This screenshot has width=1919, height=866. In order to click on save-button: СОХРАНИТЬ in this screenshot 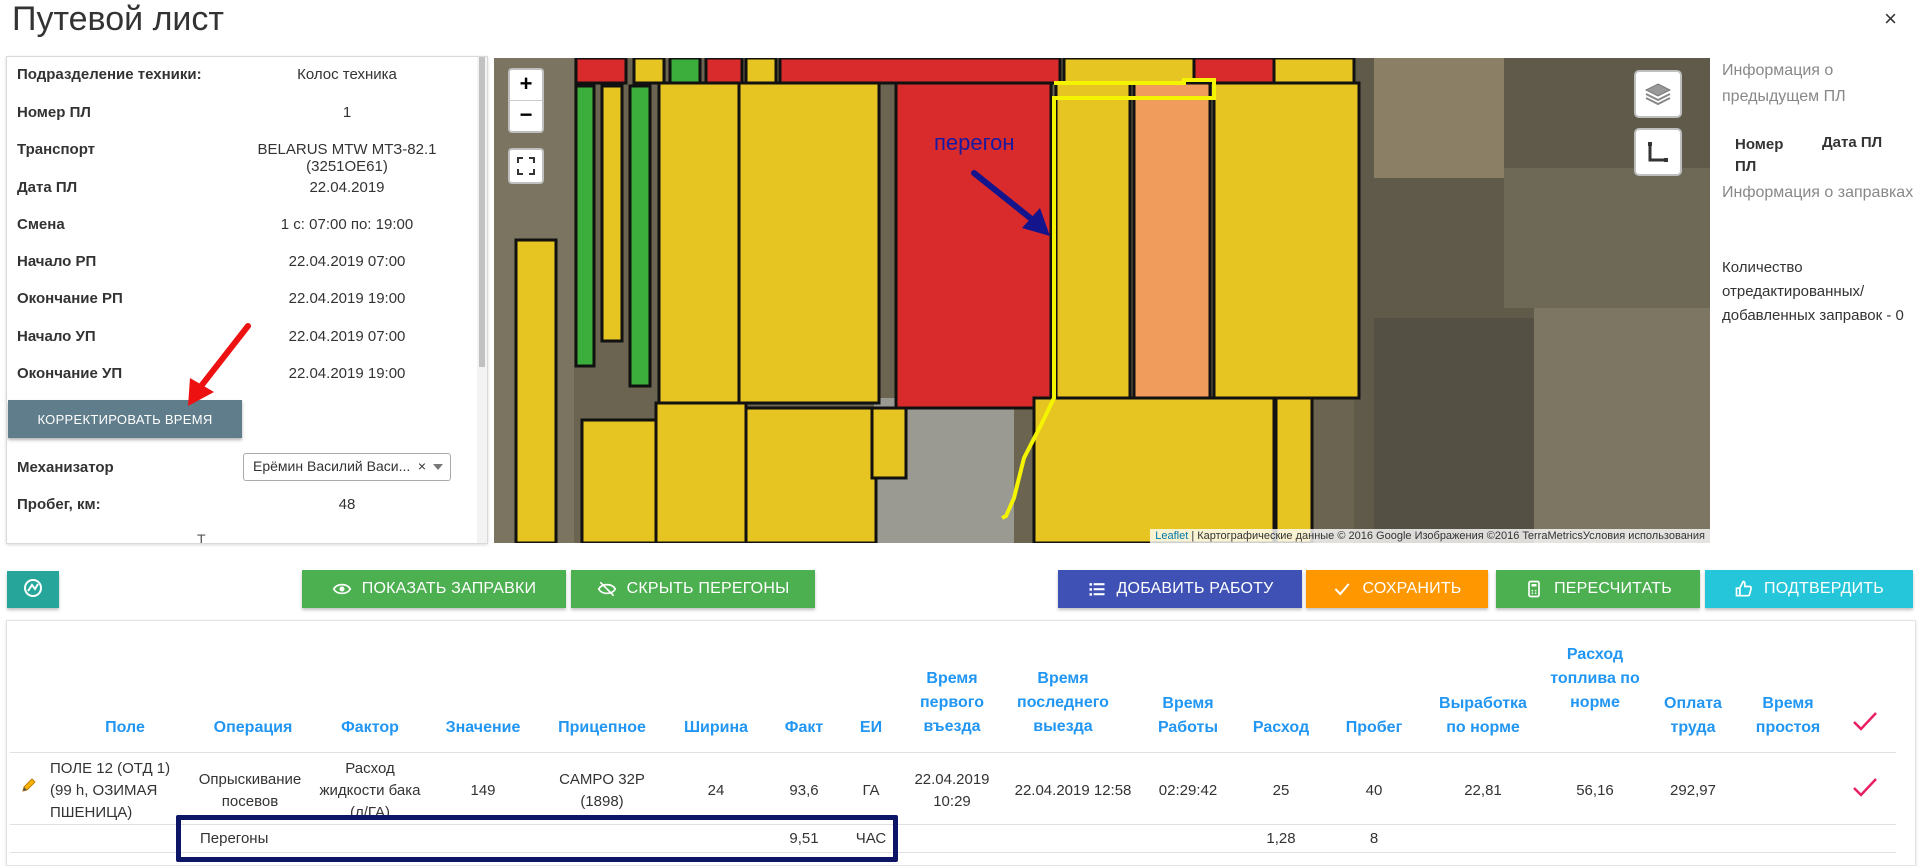, I will do `click(1397, 589)`.